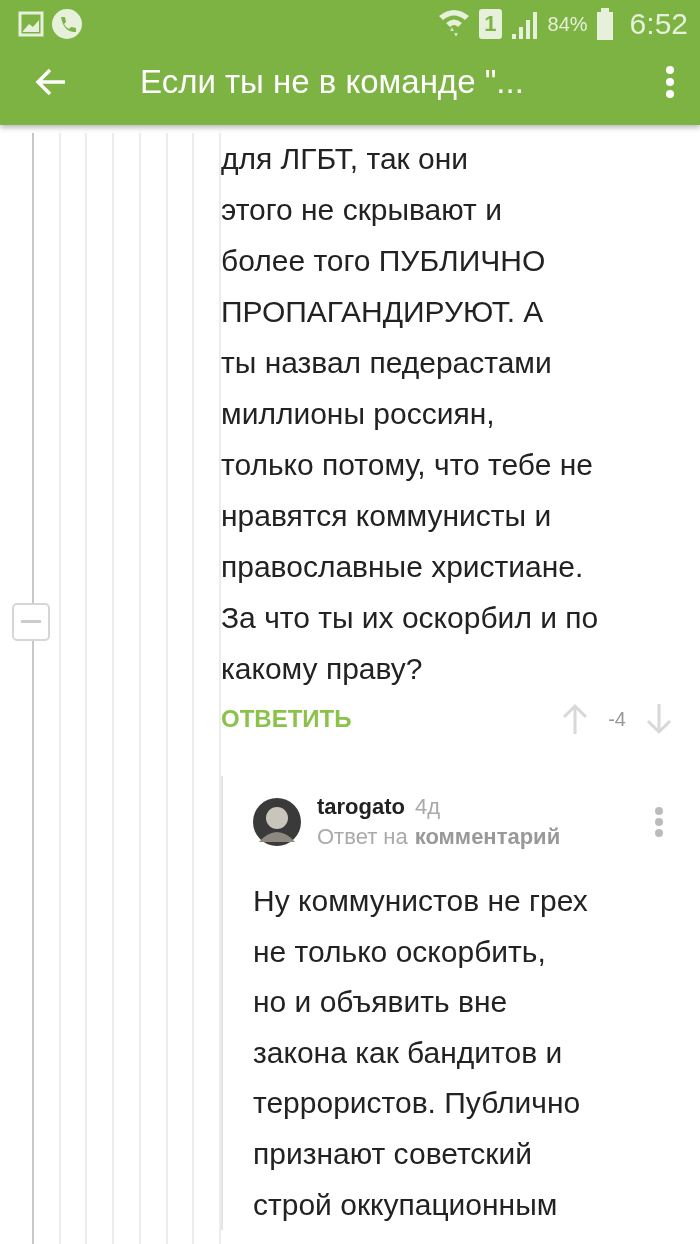 This screenshot has width=700, height=1244. I want to click on sim-badge: 1, so click(490, 24).